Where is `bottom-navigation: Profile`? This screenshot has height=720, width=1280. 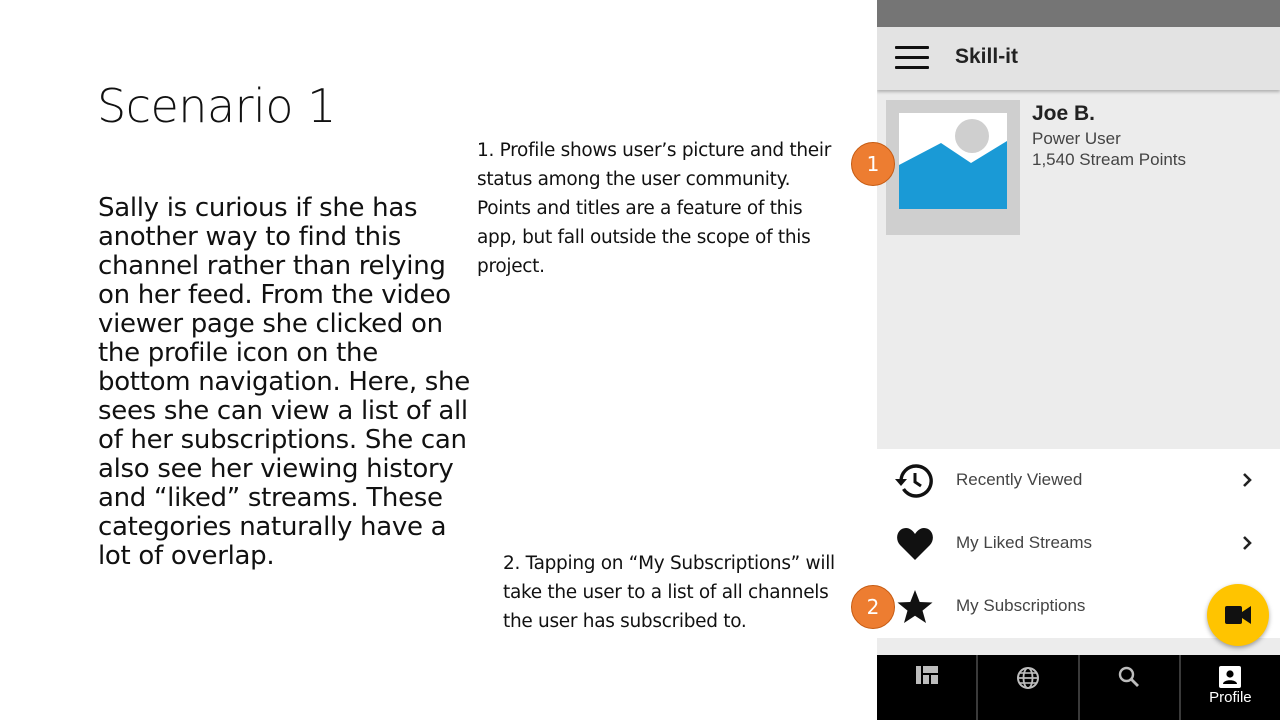 bottom-navigation: Profile is located at coordinates (1078, 687).